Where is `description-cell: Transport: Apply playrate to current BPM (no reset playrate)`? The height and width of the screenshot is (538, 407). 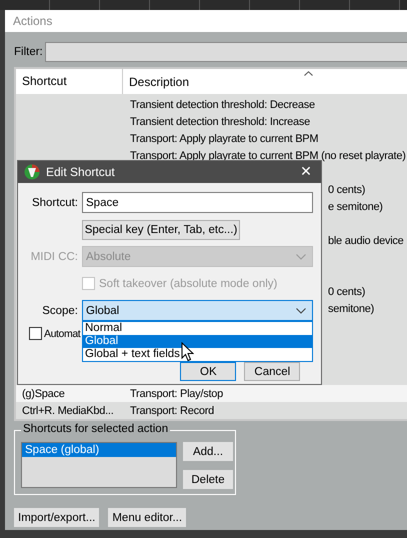
description-cell: Transport: Apply playrate to current BPM (no reset playrate) is located at coordinates (268, 156).